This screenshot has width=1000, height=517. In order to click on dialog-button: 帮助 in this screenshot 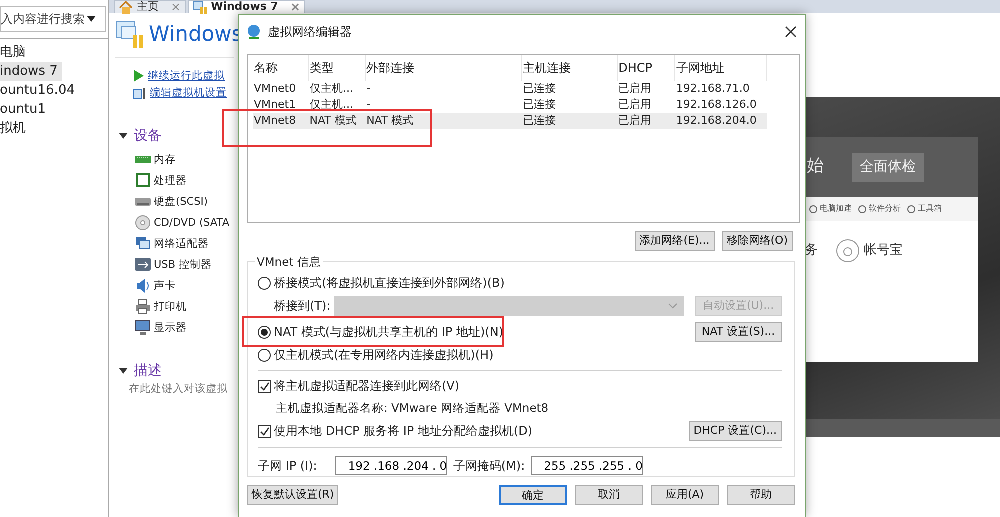, I will do `click(761, 495)`.